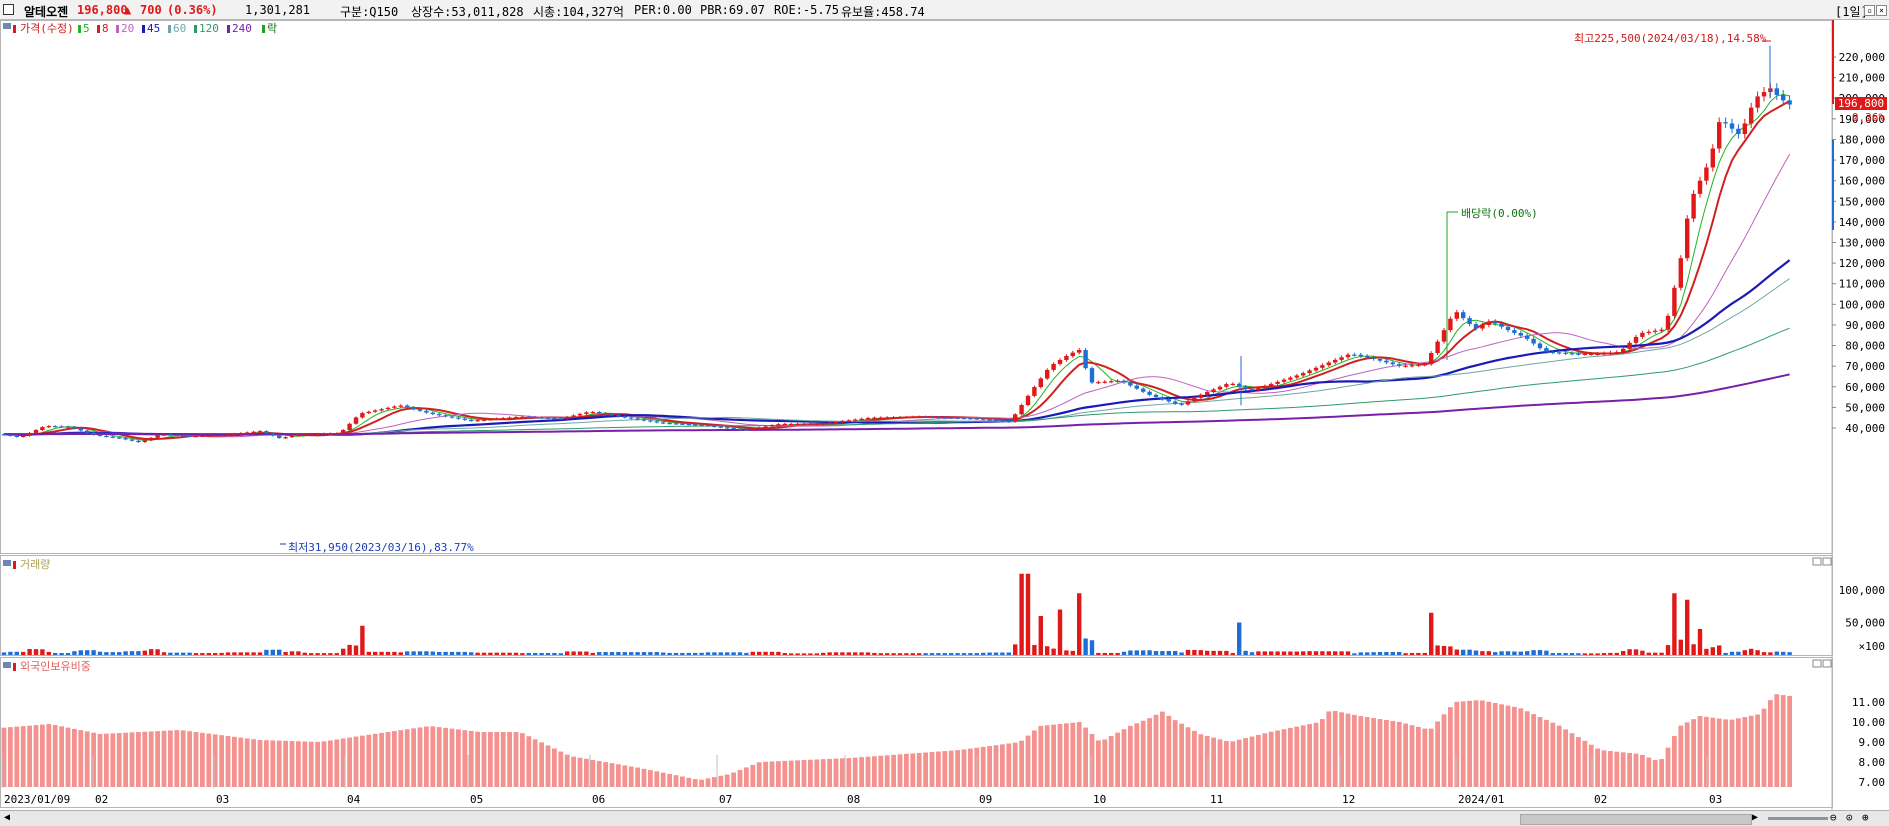 This screenshot has width=1889, height=826. I want to click on close-button: ×, so click(1881, 10).